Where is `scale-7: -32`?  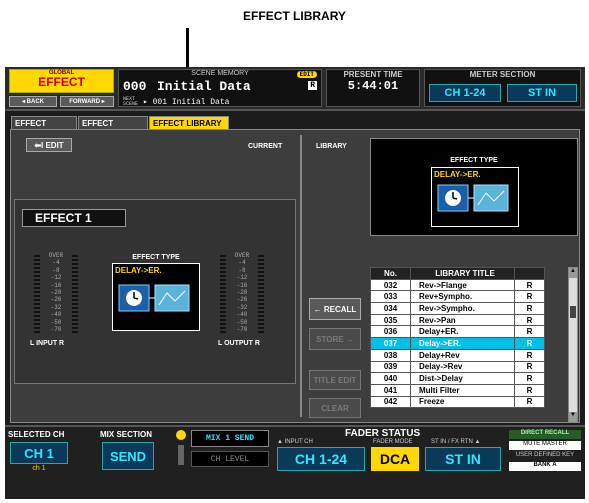 scale-7: -32 is located at coordinates (56, 307).